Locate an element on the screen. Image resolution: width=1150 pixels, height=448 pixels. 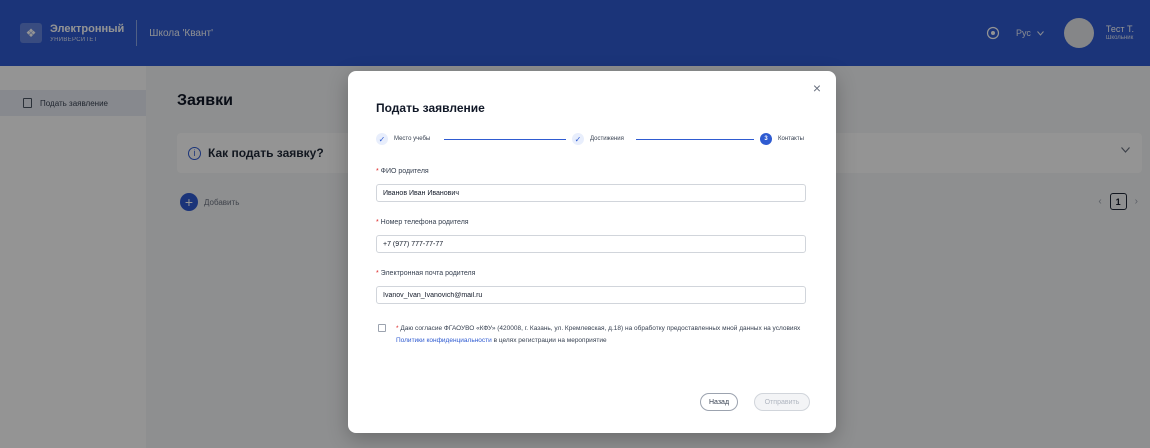
step-contacts: 3 Контакты is located at coordinates (782, 139).